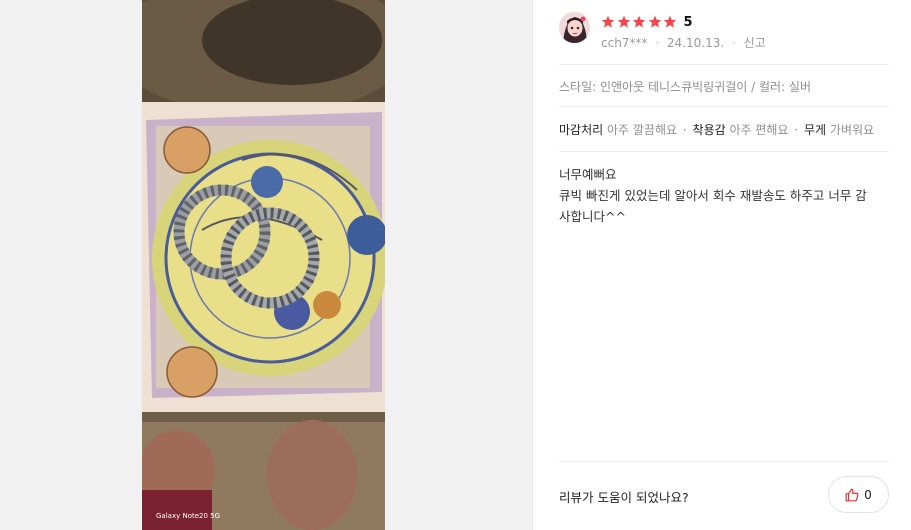  What do you see at coordinates (688, 22) in the screenshot?
I see `rating-value: 5` at bounding box center [688, 22].